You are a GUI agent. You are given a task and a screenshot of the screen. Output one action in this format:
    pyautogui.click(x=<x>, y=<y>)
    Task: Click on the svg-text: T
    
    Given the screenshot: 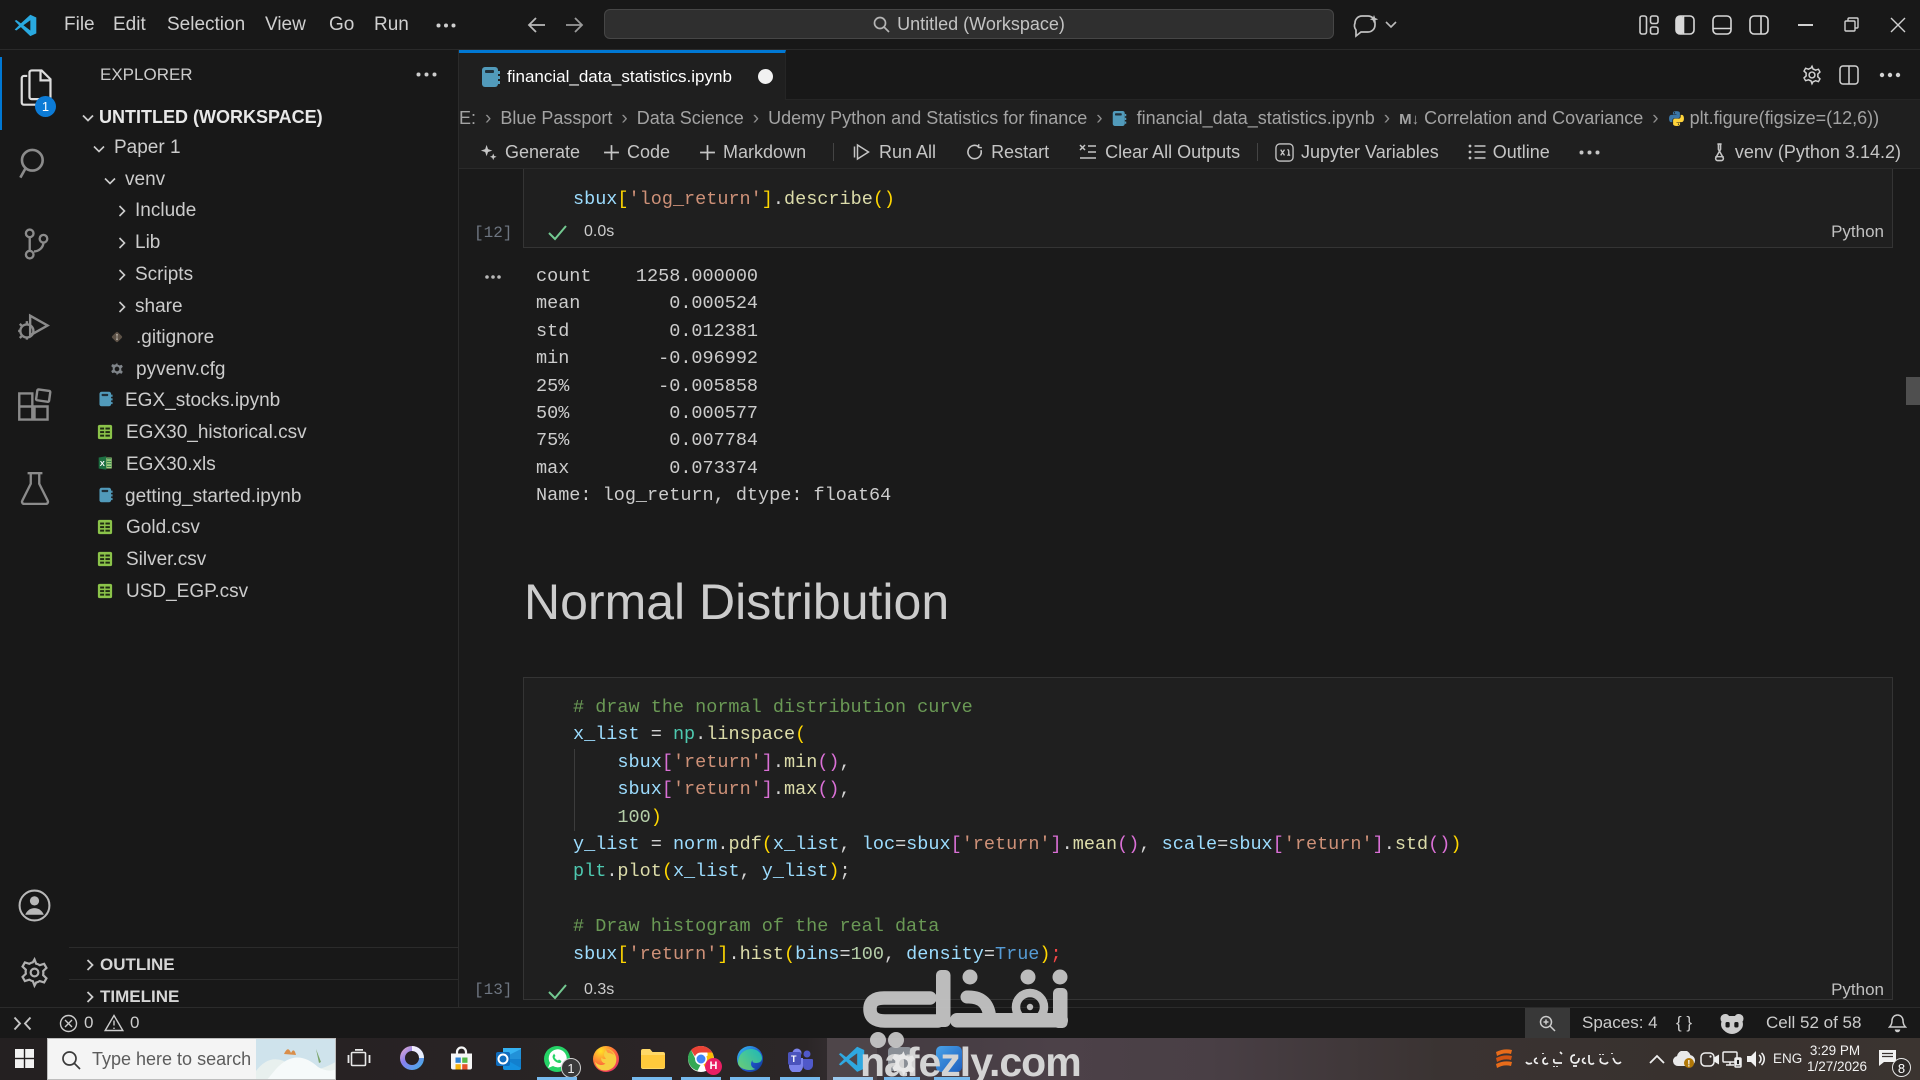 What is the action you would take?
    pyautogui.click(x=794, y=1059)
    